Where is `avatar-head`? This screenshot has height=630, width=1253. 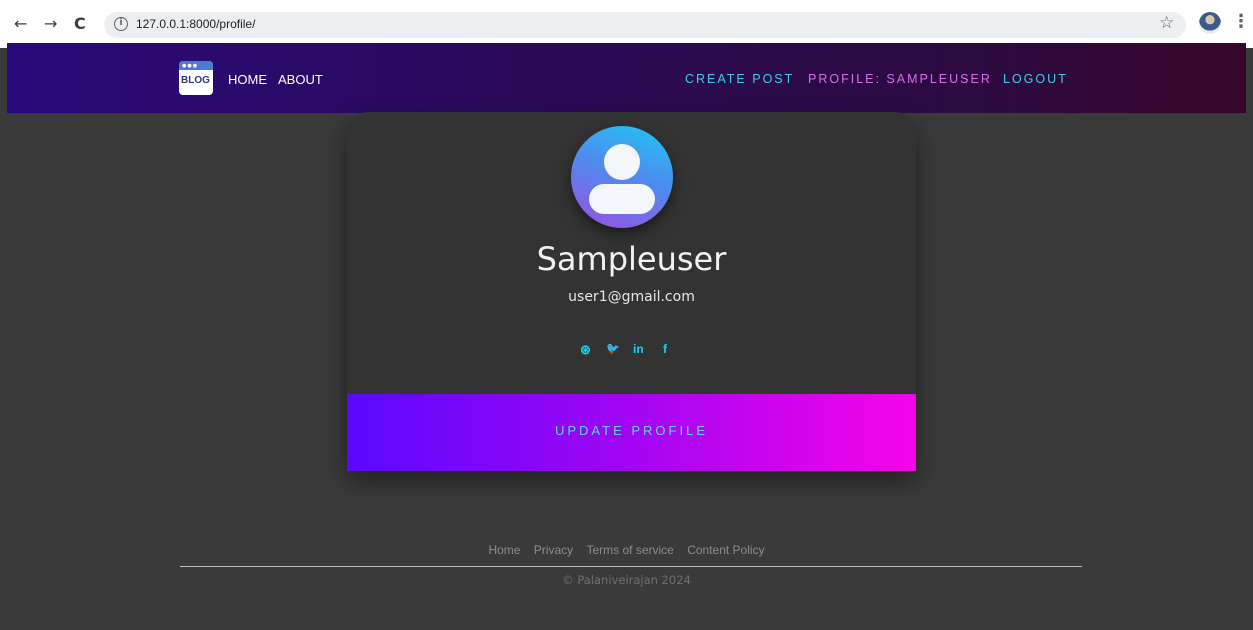
avatar-head is located at coordinates (622, 162).